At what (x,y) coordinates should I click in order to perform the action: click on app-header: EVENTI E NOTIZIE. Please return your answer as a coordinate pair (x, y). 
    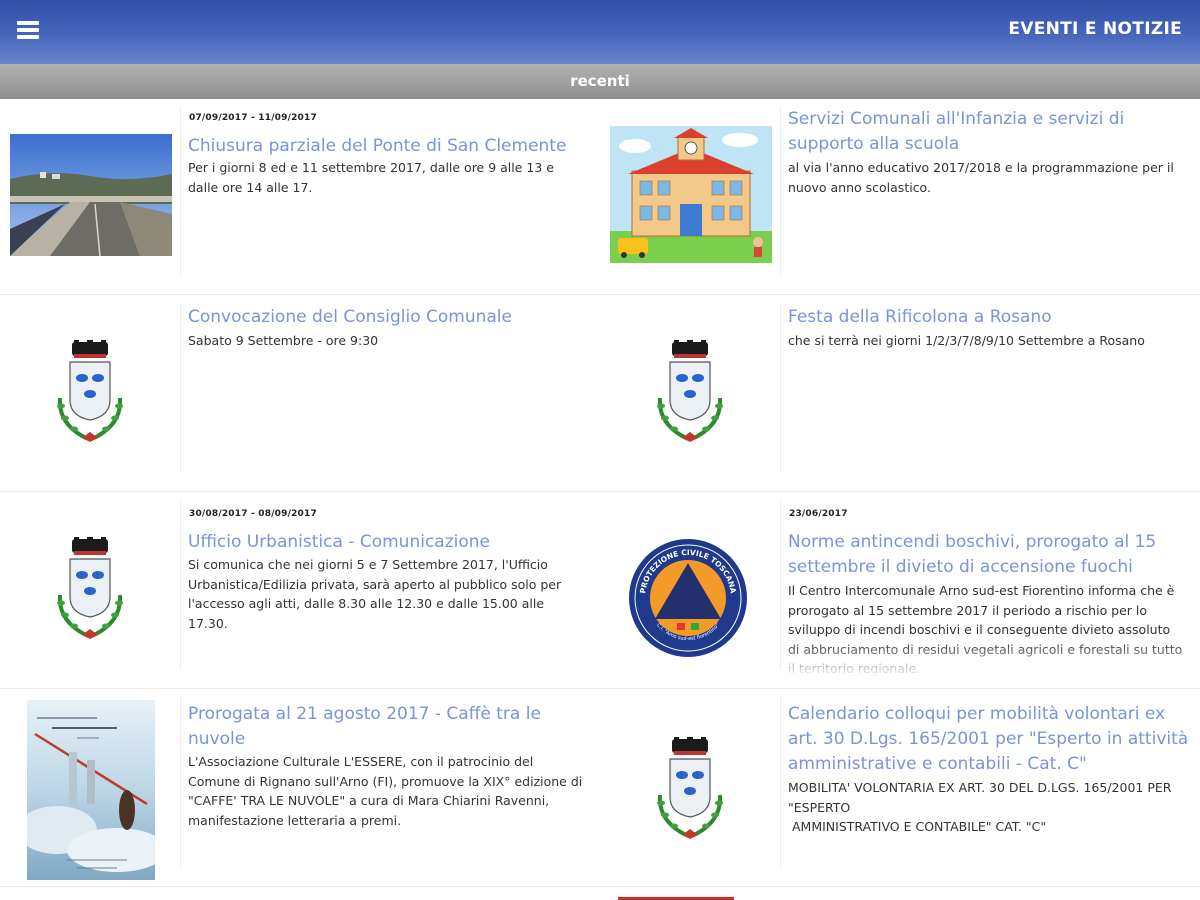
    Looking at the image, I should click on (600, 32).